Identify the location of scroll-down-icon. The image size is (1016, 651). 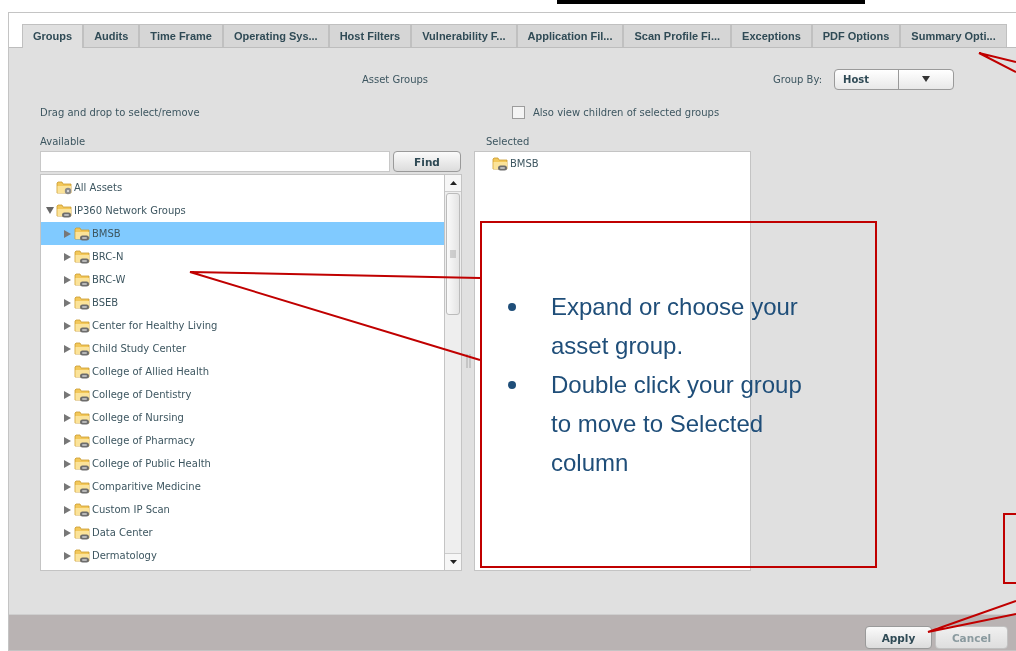
(453, 562).